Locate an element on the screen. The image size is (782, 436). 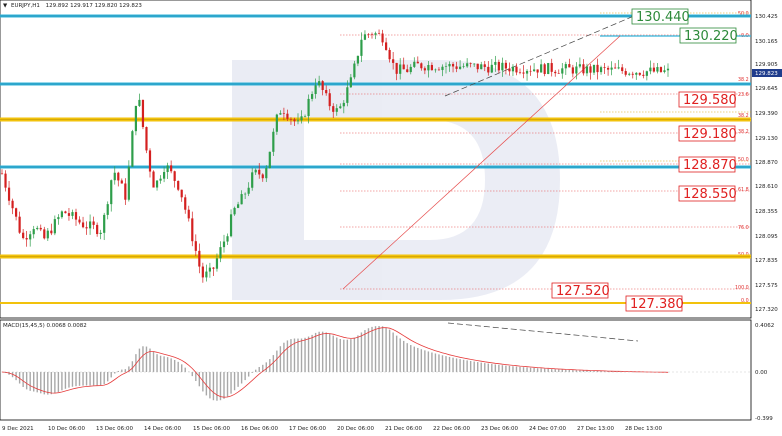
price-tick: 127.835 is located at coordinates (766, 261).